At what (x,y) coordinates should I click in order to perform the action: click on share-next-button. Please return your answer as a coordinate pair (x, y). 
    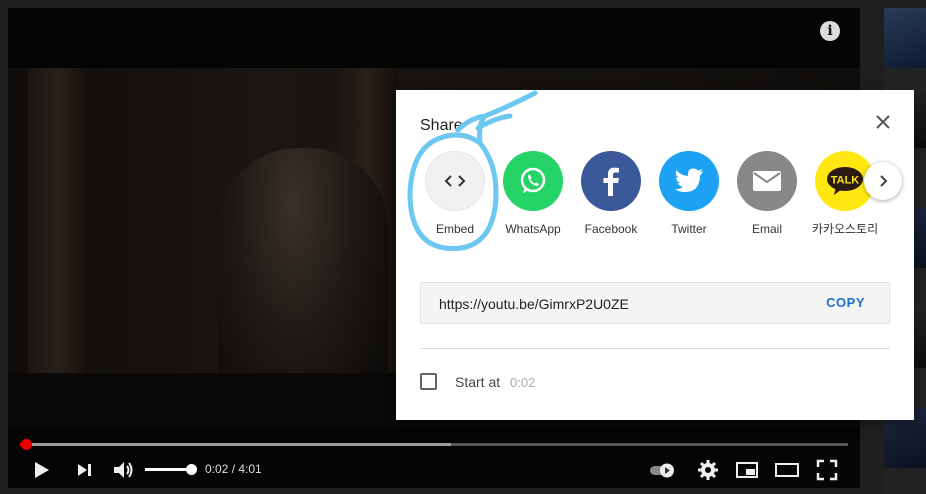
    Looking at the image, I should click on (883, 181).